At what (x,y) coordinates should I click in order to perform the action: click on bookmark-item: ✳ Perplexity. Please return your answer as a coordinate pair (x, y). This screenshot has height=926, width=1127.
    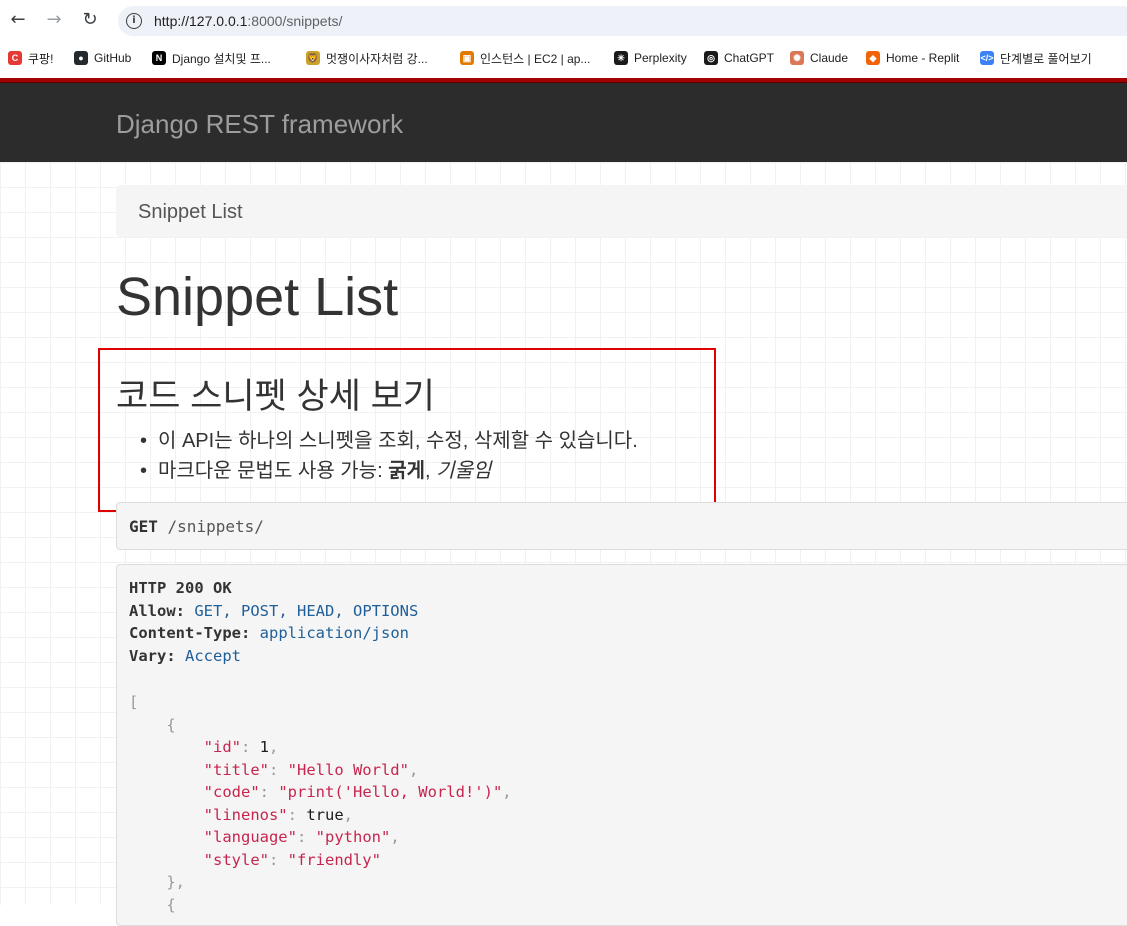
    Looking at the image, I should click on (650, 58).